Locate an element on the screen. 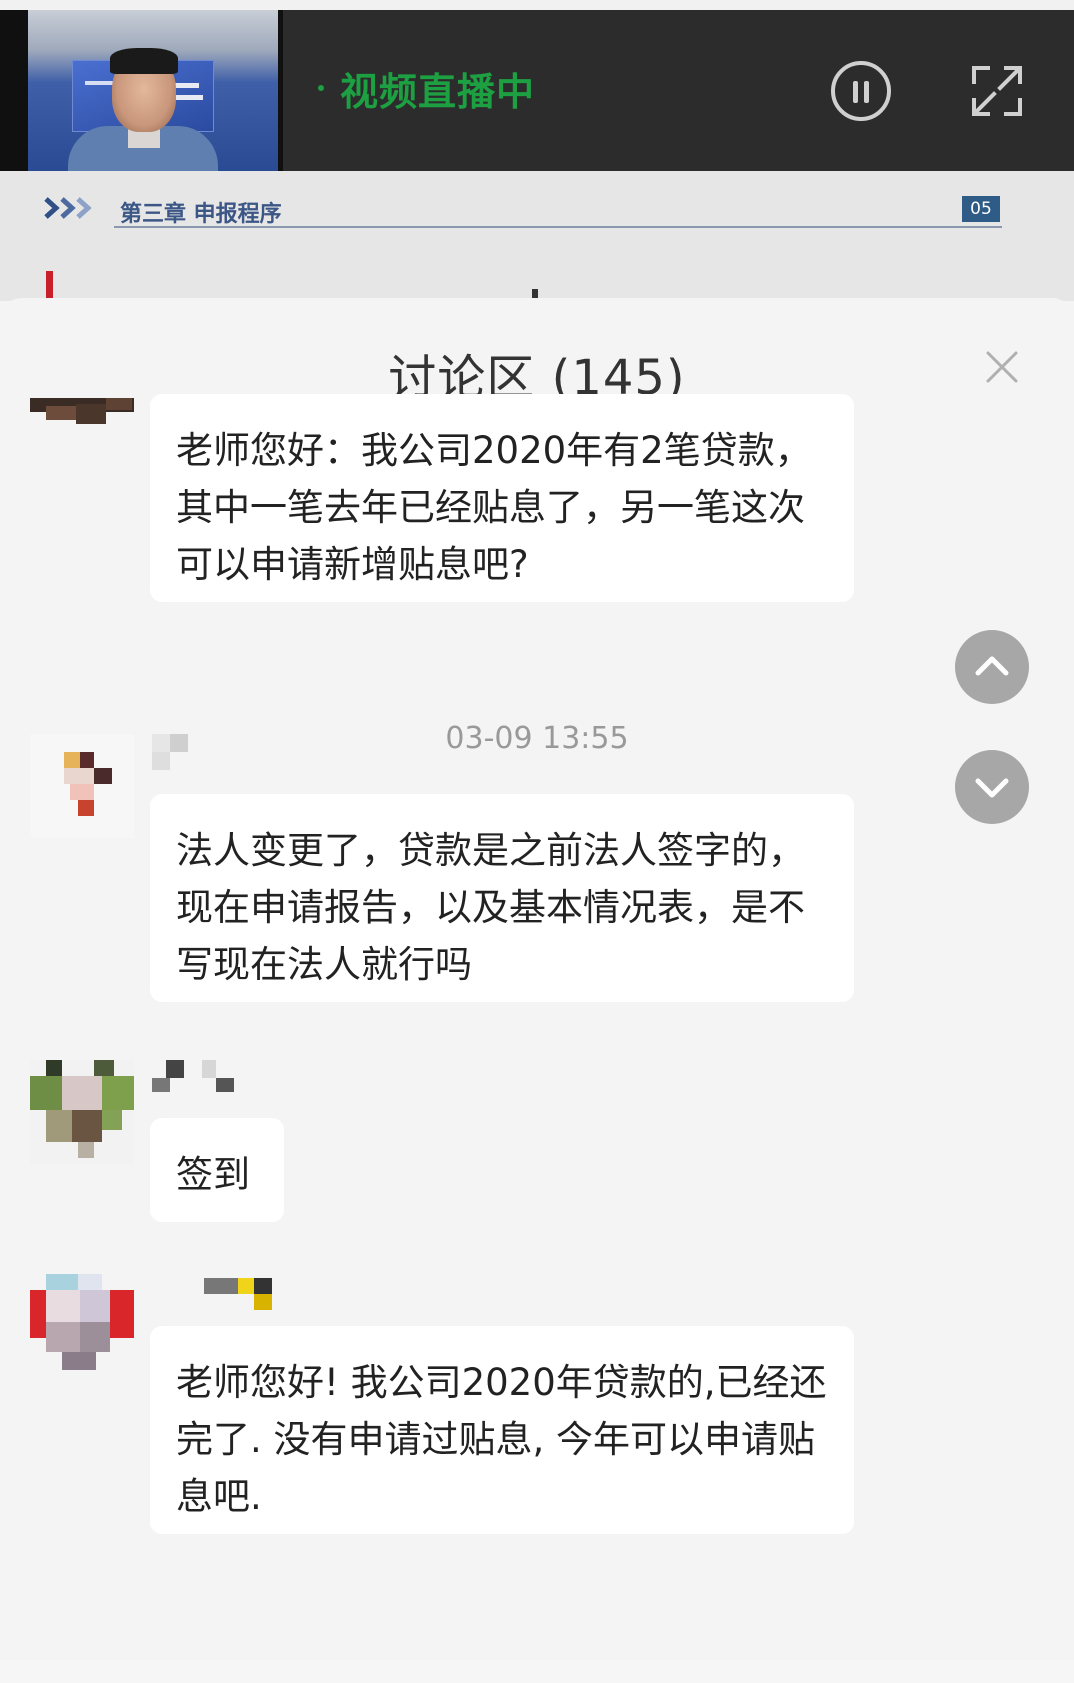  scroll-down-button is located at coordinates (992, 787).